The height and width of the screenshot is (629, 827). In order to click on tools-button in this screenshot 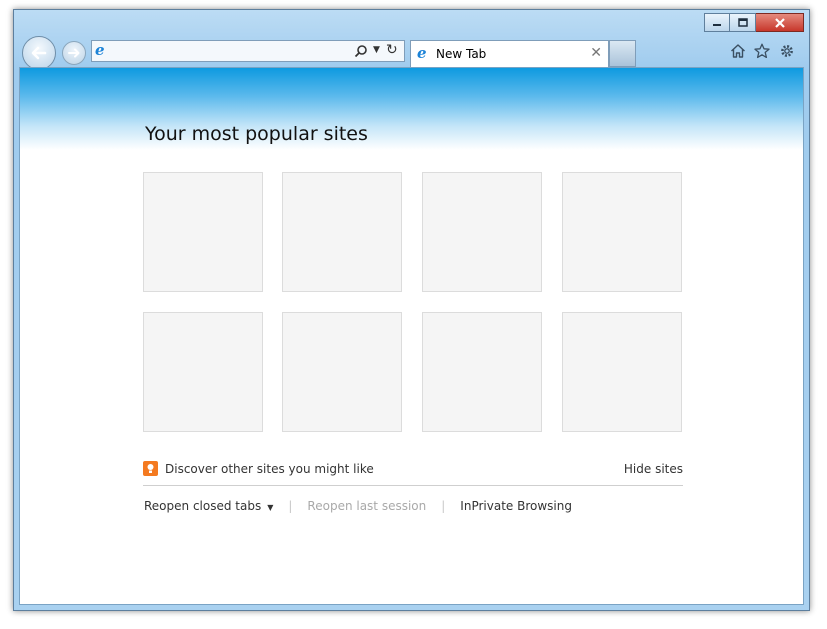, I will do `click(787, 51)`.